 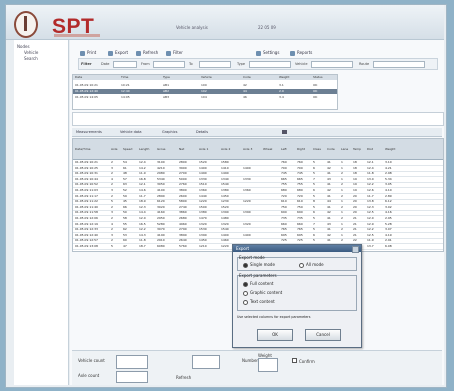 What do you see at coordinates (122, 52) in the screenshot?
I see `export-label: Export` at bounding box center [122, 52].